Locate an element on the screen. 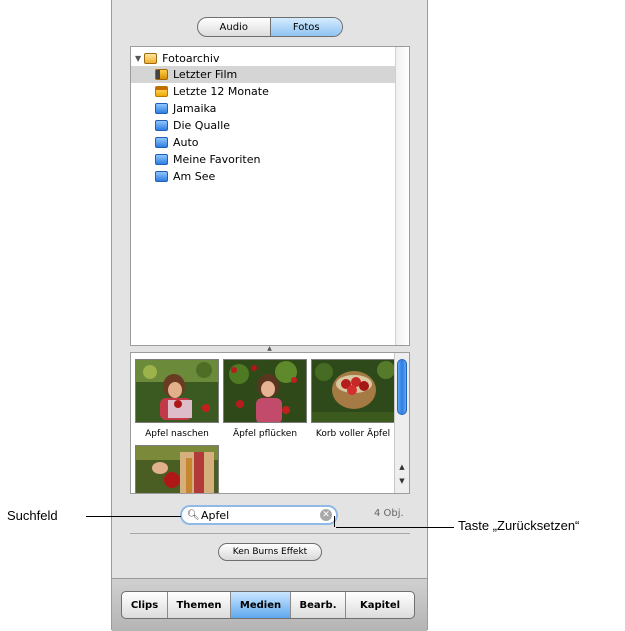 The height and width of the screenshot is (631, 625). tab-clips: Clips is located at coordinates (145, 605).